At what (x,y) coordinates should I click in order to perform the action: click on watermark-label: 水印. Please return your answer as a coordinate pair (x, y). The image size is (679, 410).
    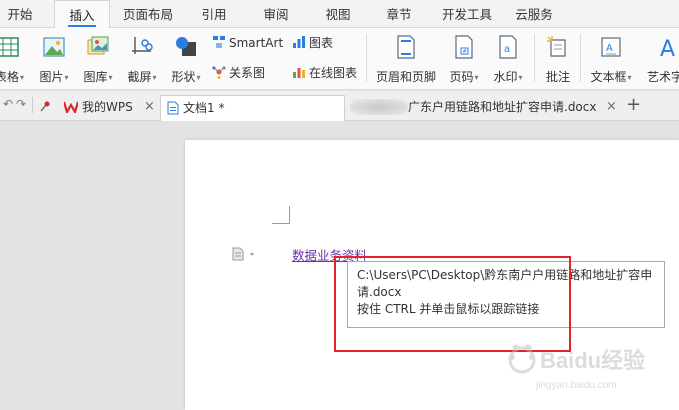
    Looking at the image, I should click on (505, 77).